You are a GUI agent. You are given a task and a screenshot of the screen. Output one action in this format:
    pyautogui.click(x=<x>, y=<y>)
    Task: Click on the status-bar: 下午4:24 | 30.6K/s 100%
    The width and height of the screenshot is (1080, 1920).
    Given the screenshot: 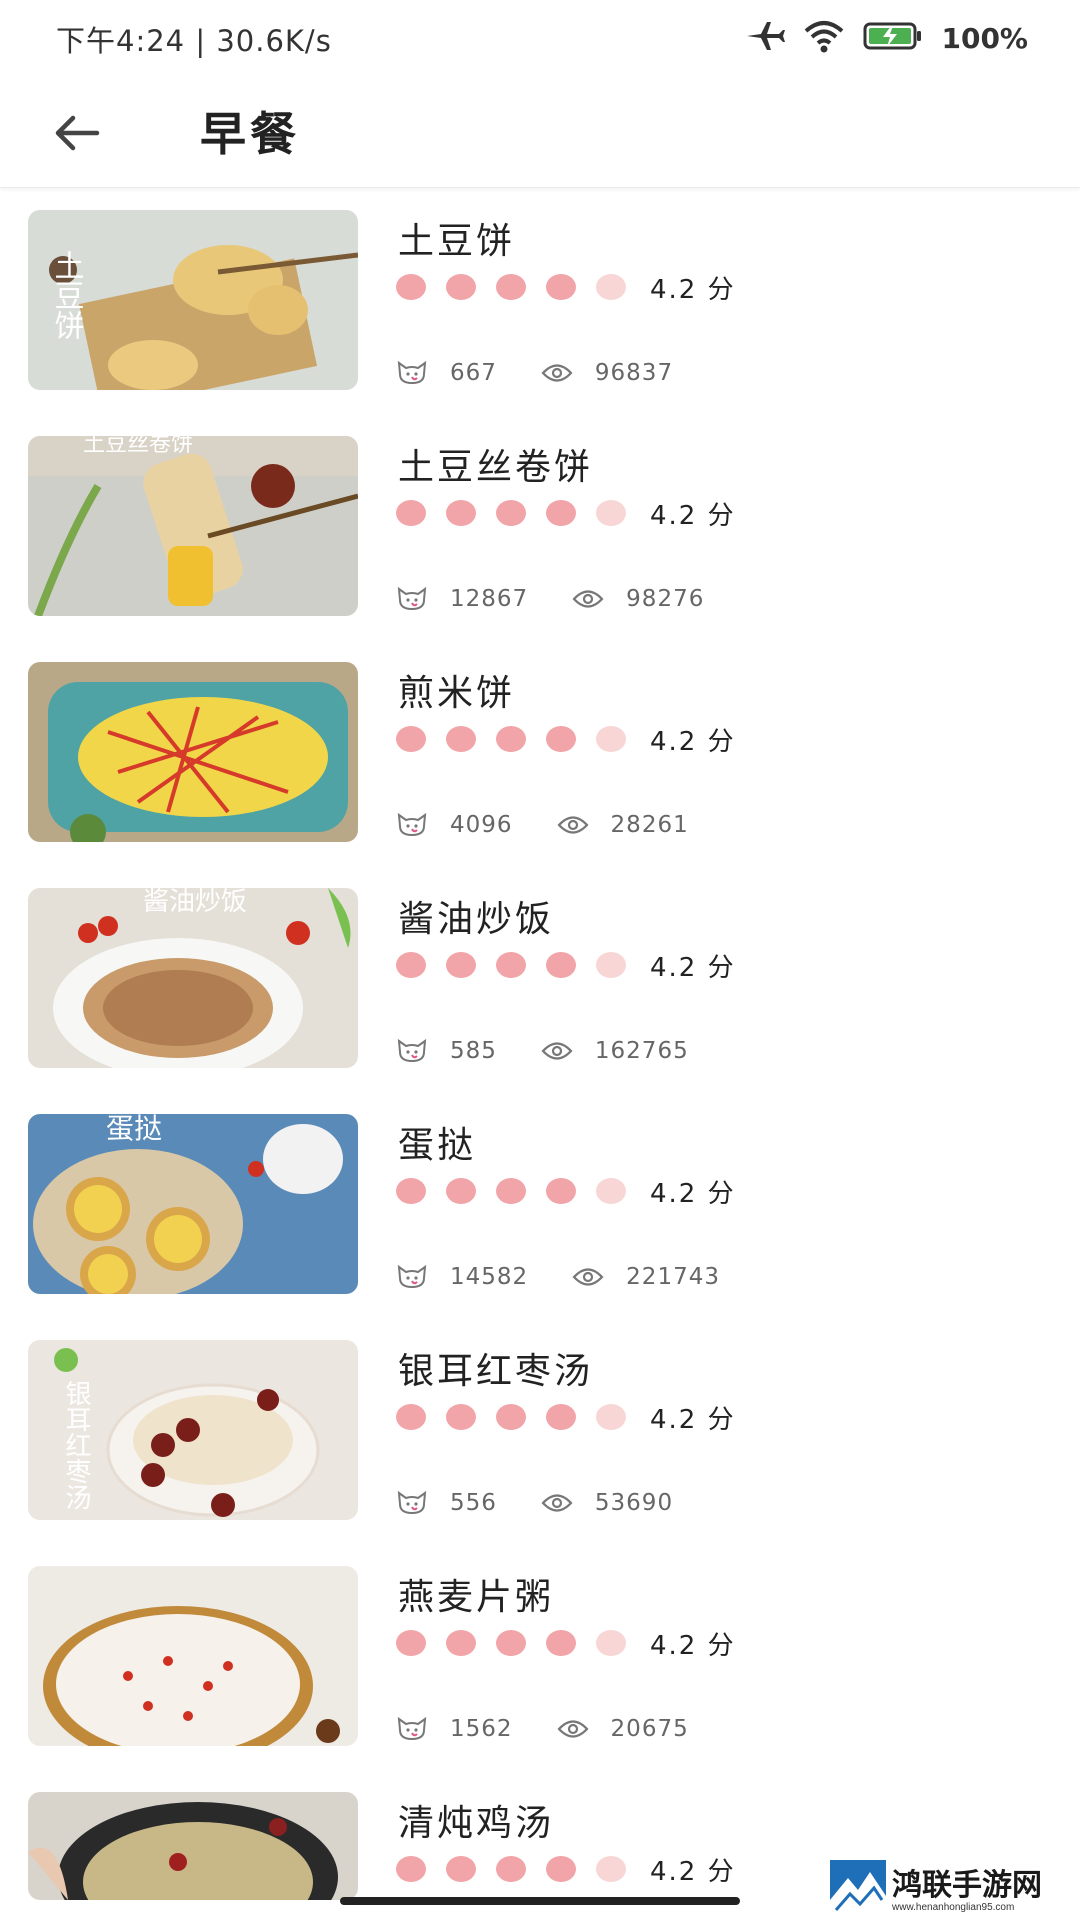 What is the action you would take?
    pyautogui.click(x=540, y=39)
    